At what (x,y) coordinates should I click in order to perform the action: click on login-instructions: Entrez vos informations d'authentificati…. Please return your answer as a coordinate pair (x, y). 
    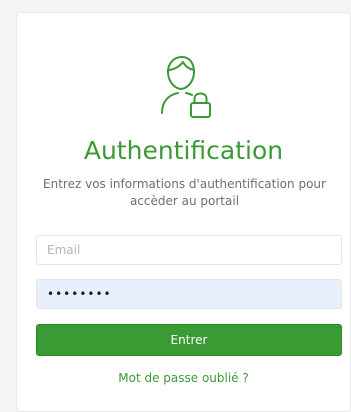
    Looking at the image, I should click on (184, 192).